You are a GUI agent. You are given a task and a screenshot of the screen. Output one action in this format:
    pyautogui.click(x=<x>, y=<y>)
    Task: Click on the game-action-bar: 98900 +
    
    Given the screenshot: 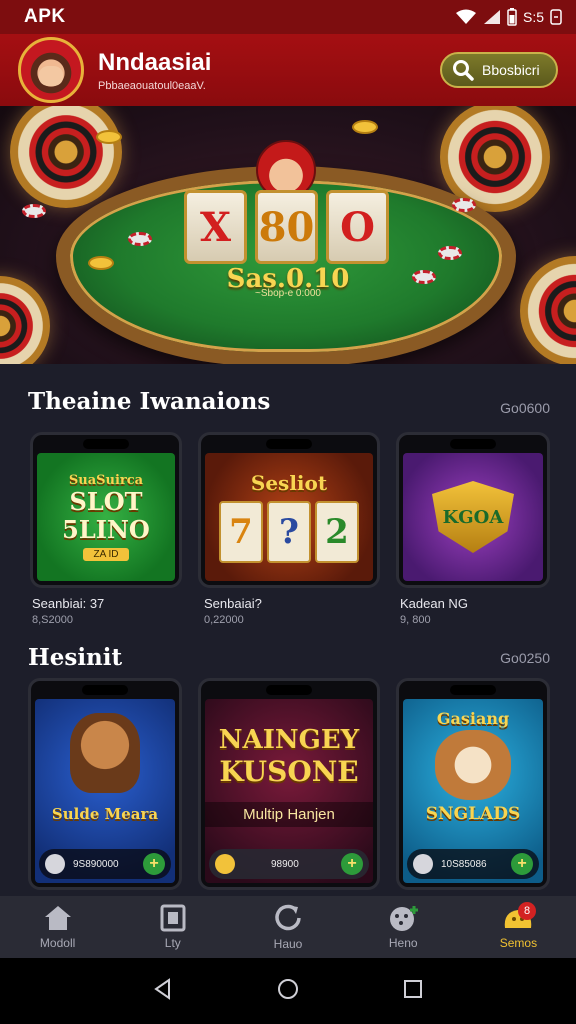 What is the action you would take?
    pyautogui.click(x=289, y=864)
    